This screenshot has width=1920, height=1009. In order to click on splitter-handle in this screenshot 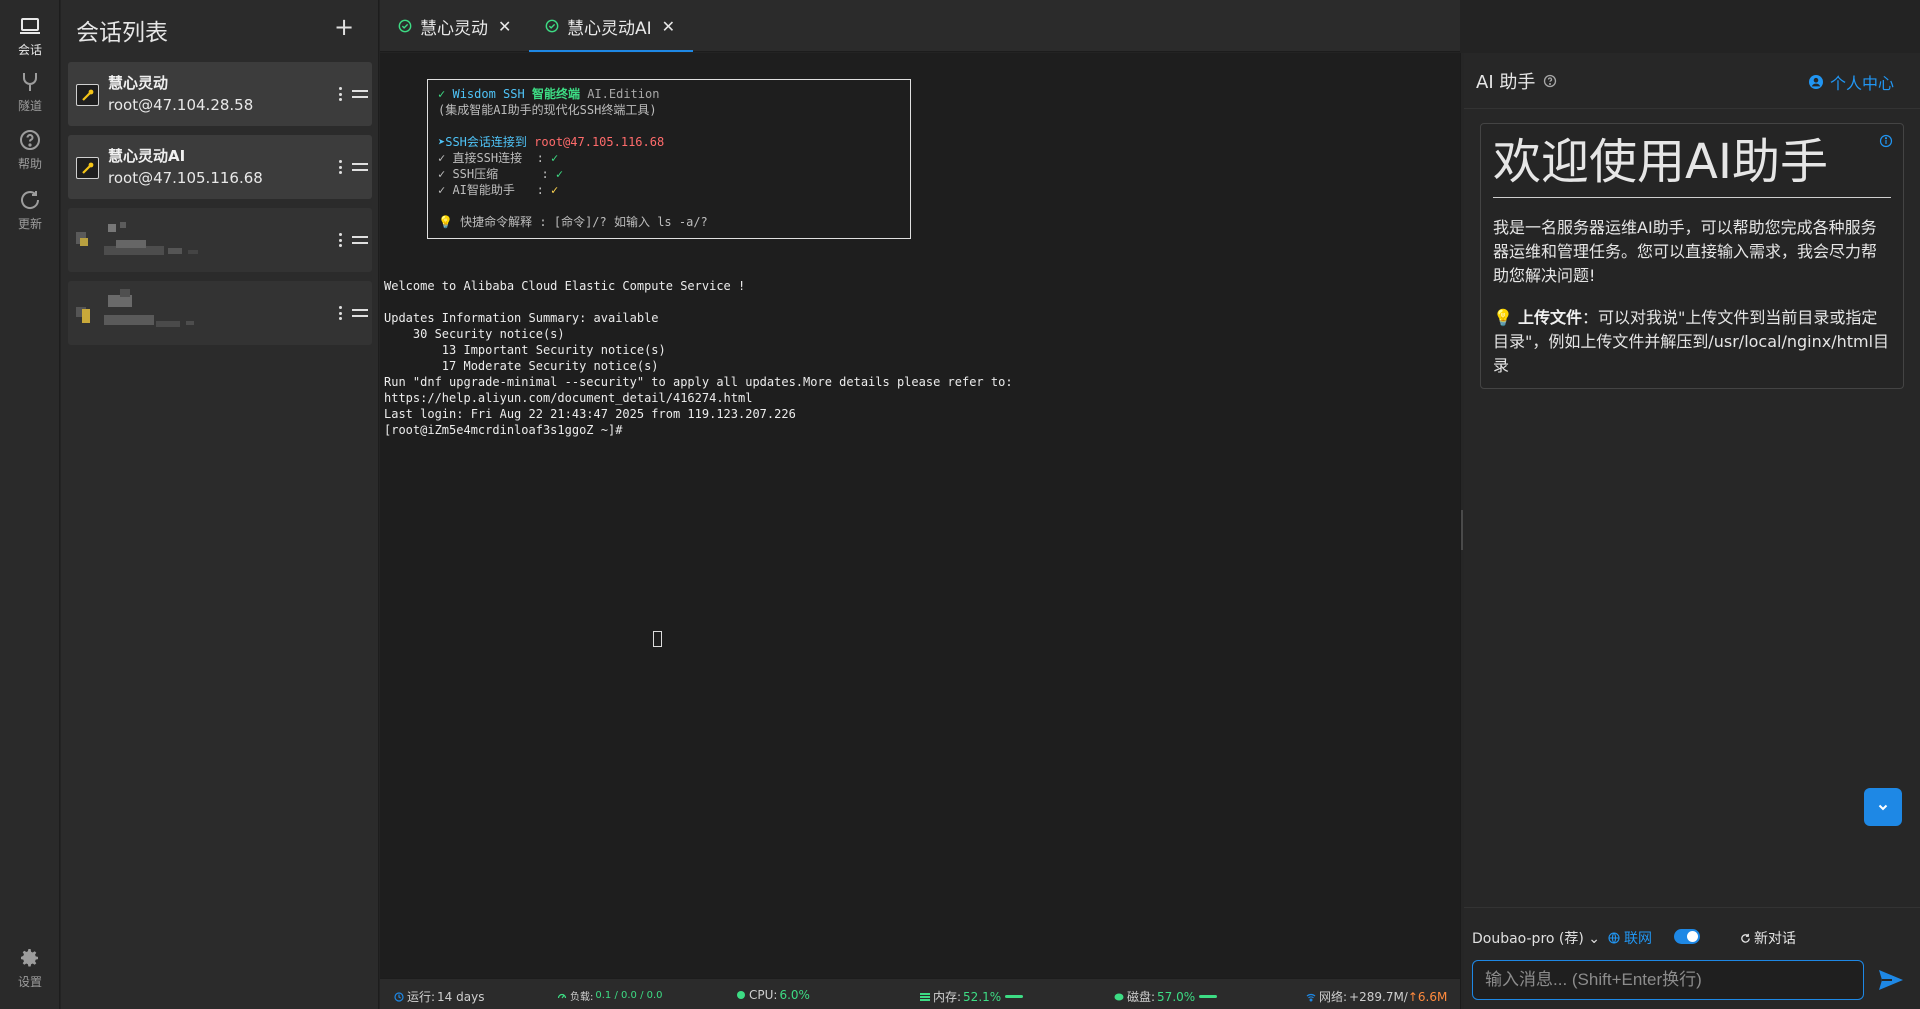, I will do `click(1462, 530)`.